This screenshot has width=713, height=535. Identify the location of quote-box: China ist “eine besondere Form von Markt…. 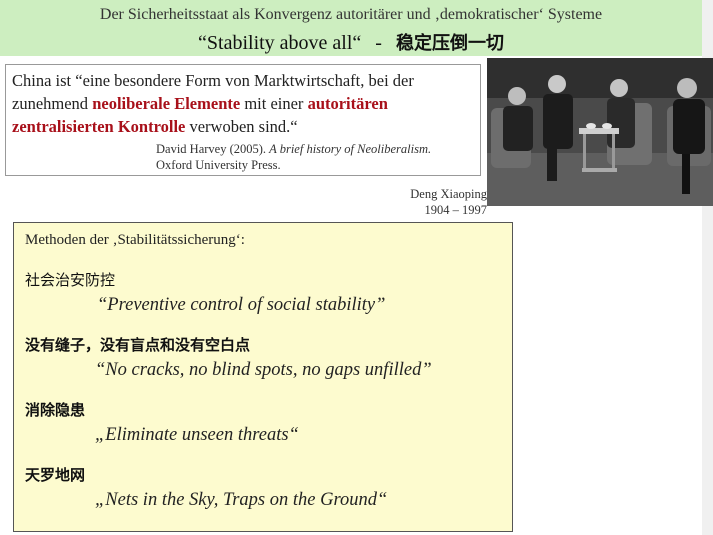
(243, 120).